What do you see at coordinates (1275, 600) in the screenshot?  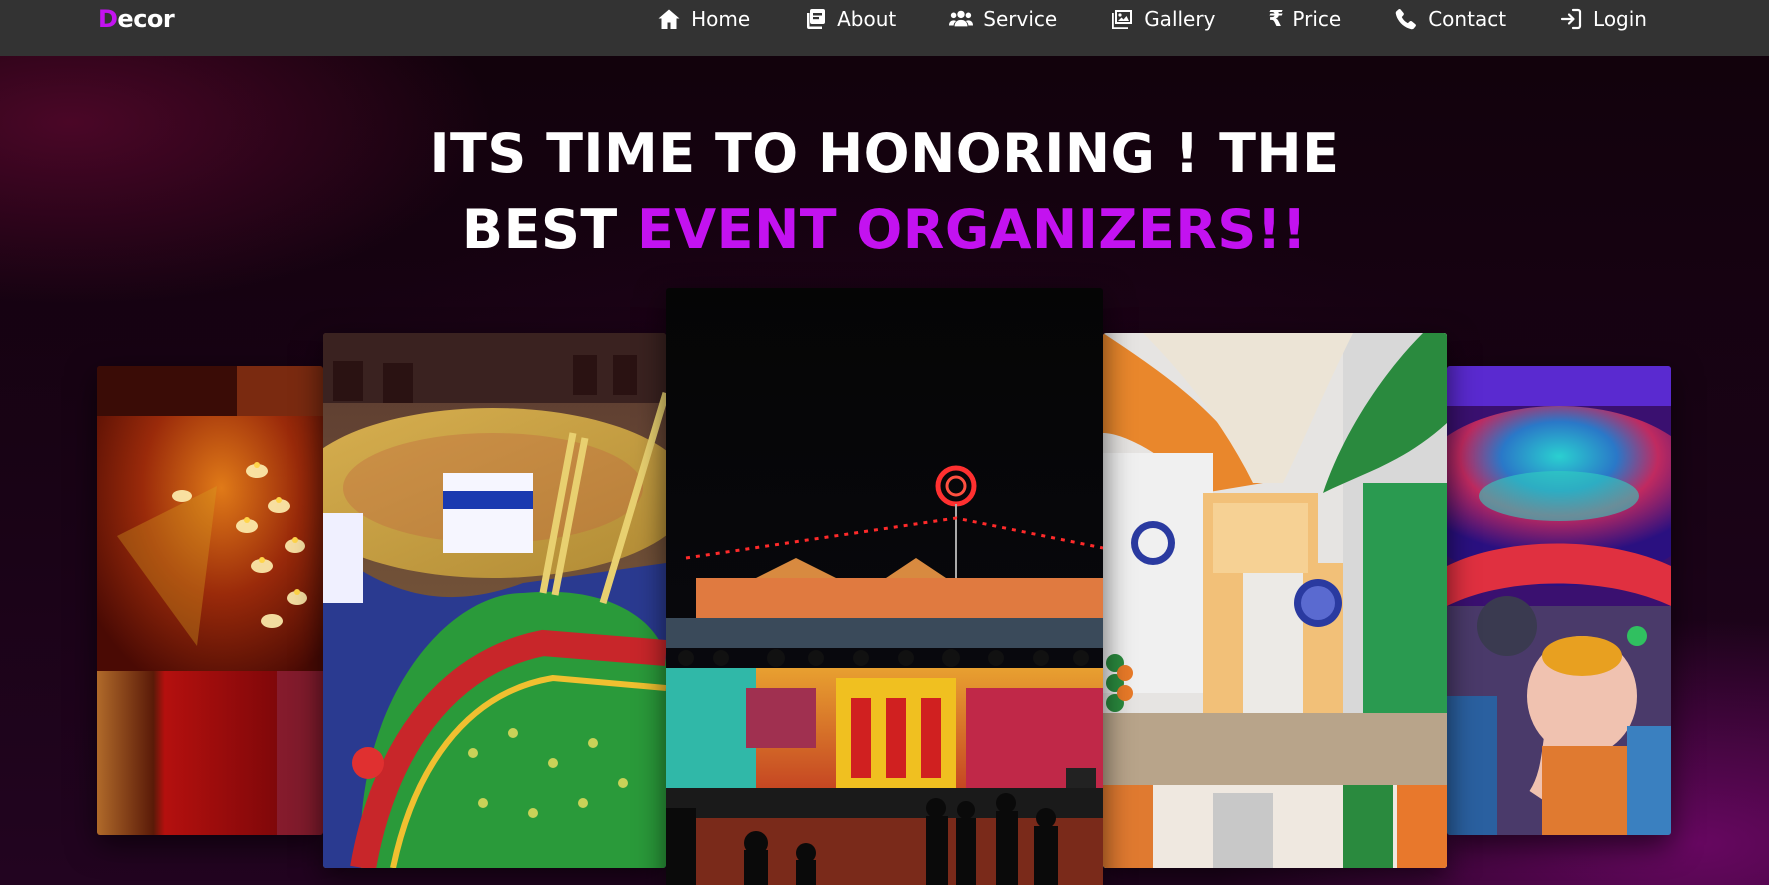 I see `india-gate-tricolor-decor-image` at bounding box center [1275, 600].